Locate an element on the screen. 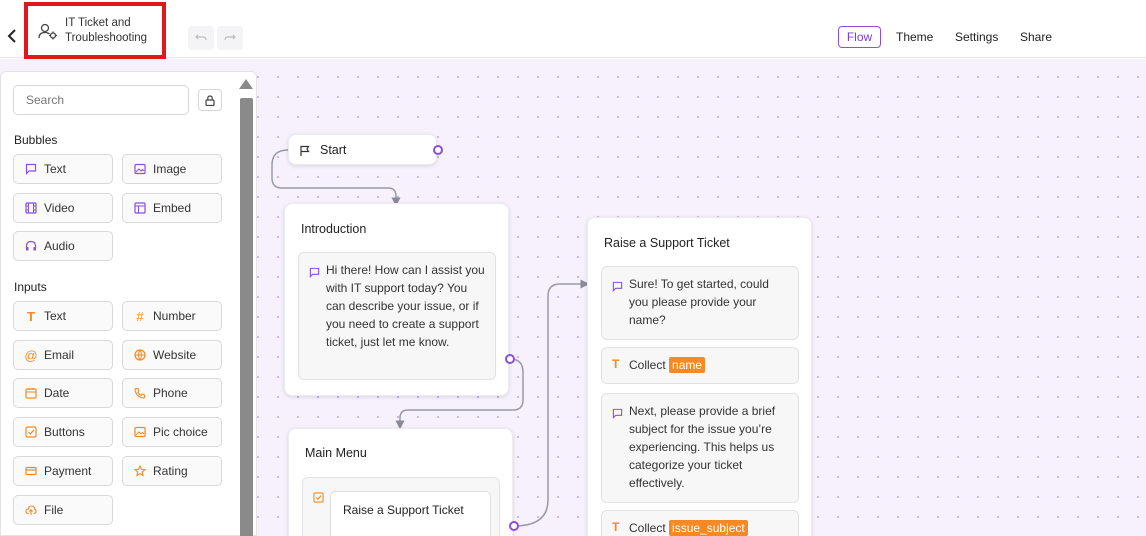 The image size is (1146, 536). redo-icon is located at coordinates (230, 37).